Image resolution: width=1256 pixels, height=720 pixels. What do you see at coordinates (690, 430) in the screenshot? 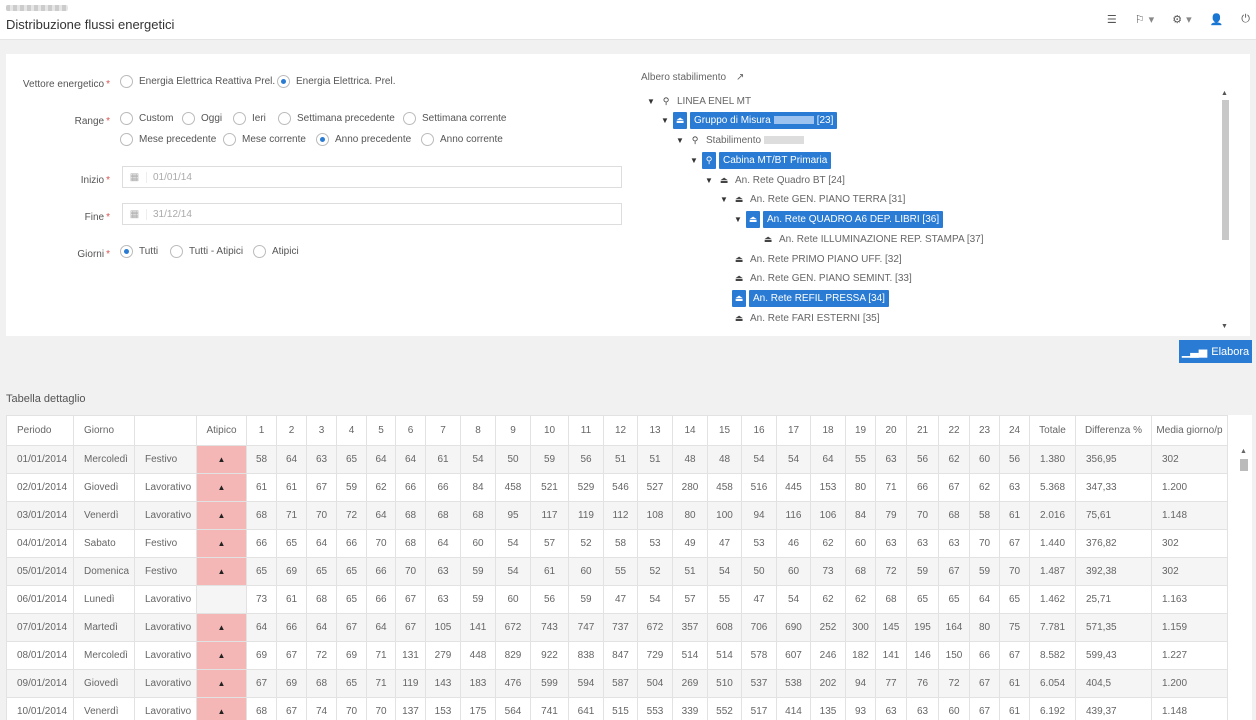
I see `column-header: 14` at bounding box center [690, 430].